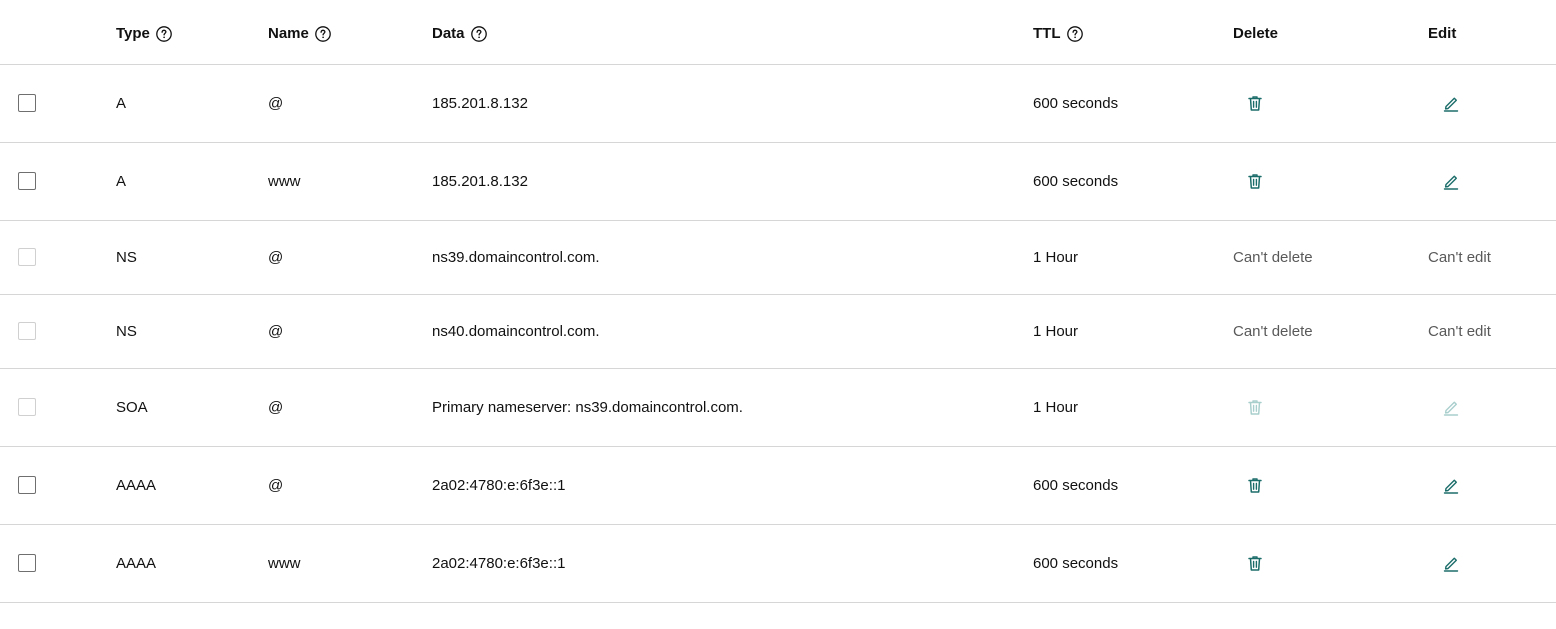 This screenshot has width=1556, height=629. I want to click on record-data: ns39.domaincontrol.com., so click(516, 257).